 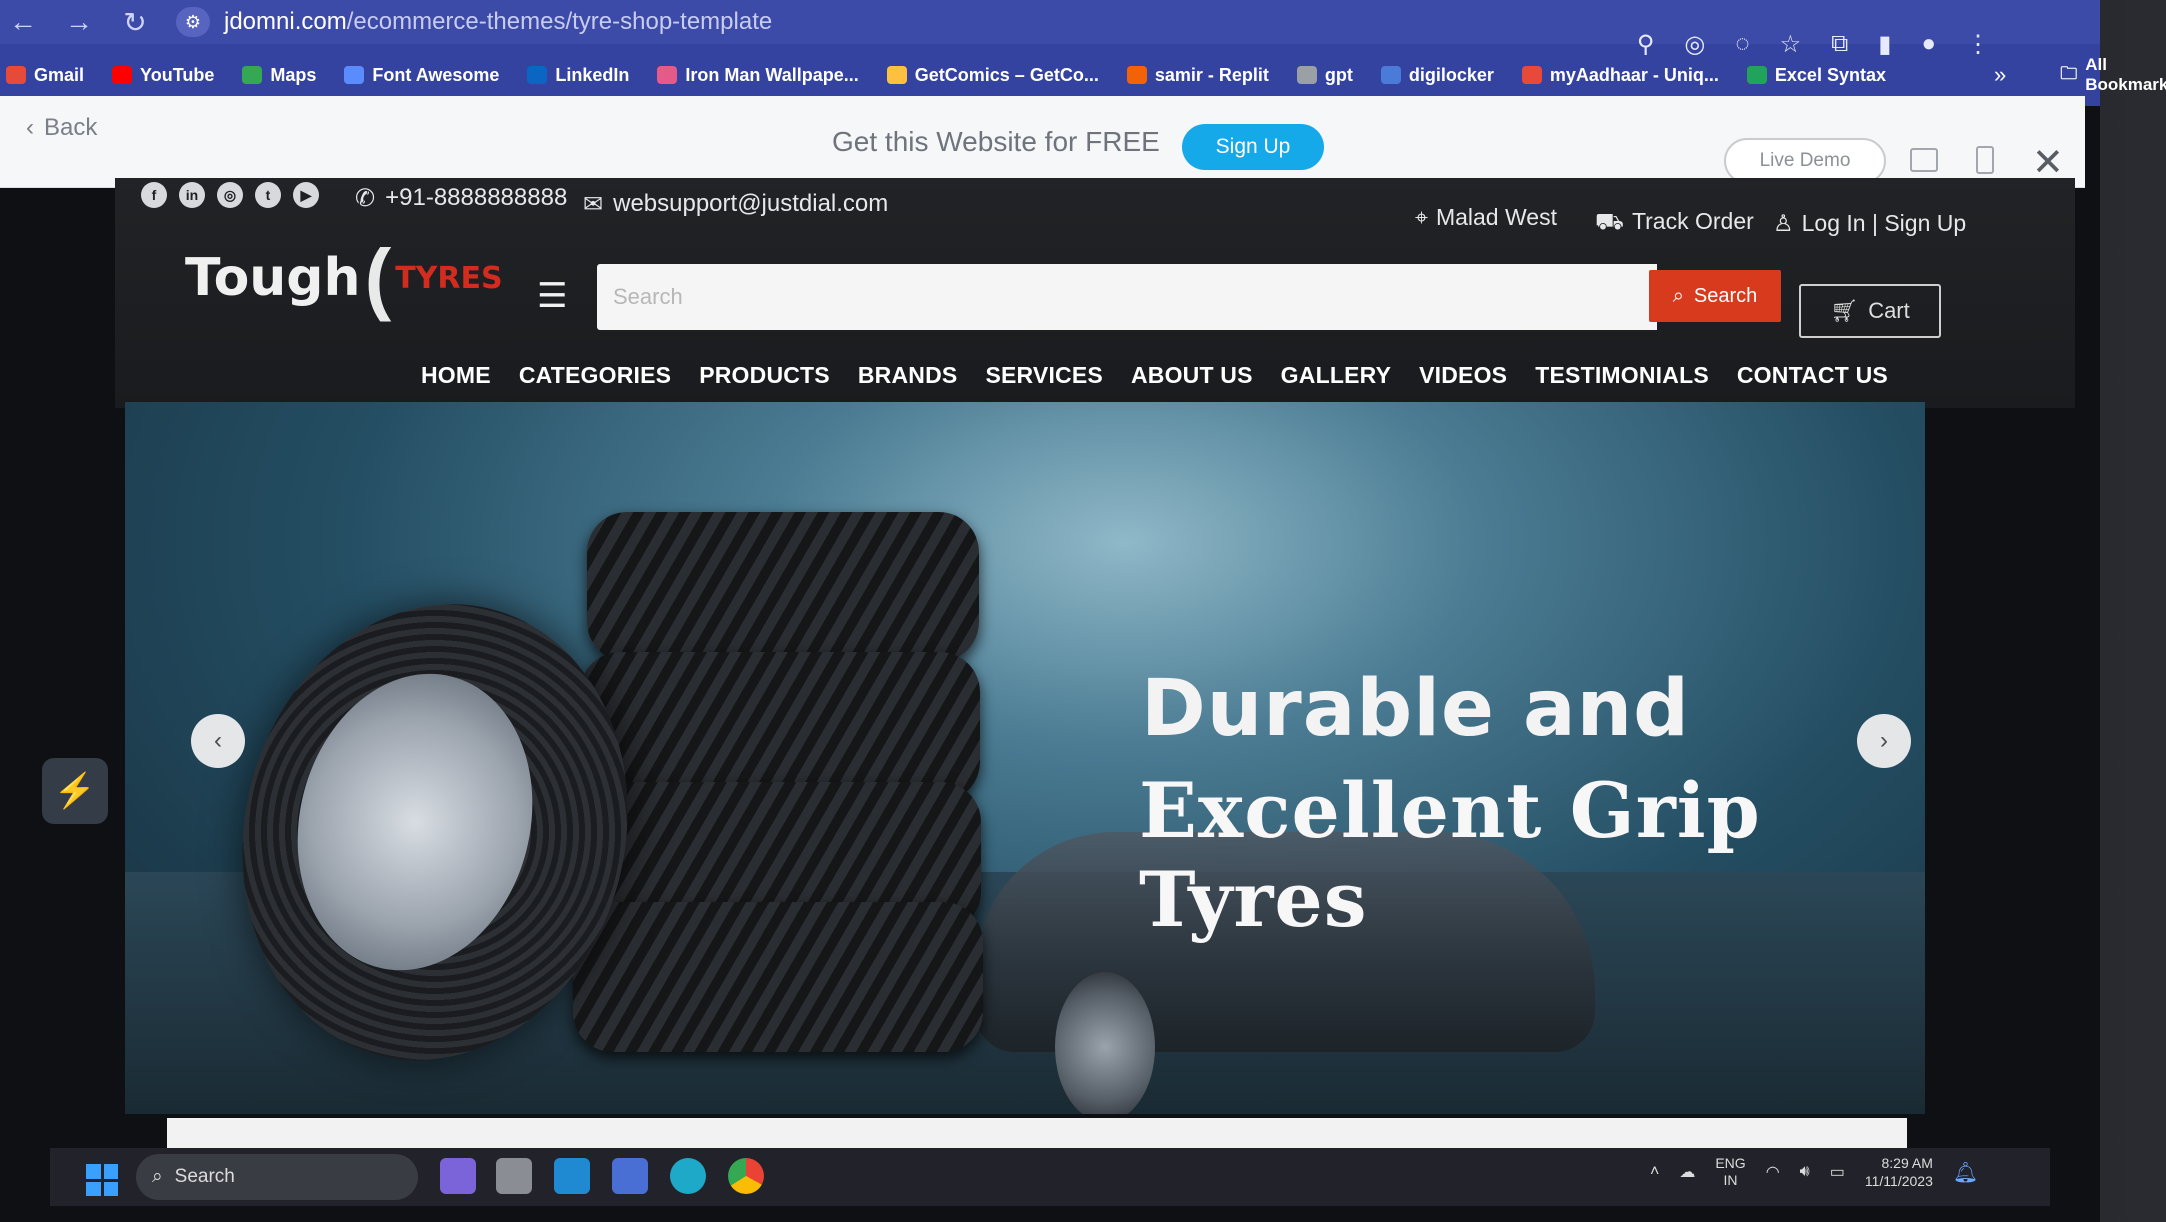 I want to click on hero-title-line-2: Excellent Grip Tyres, so click(x=1450, y=855).